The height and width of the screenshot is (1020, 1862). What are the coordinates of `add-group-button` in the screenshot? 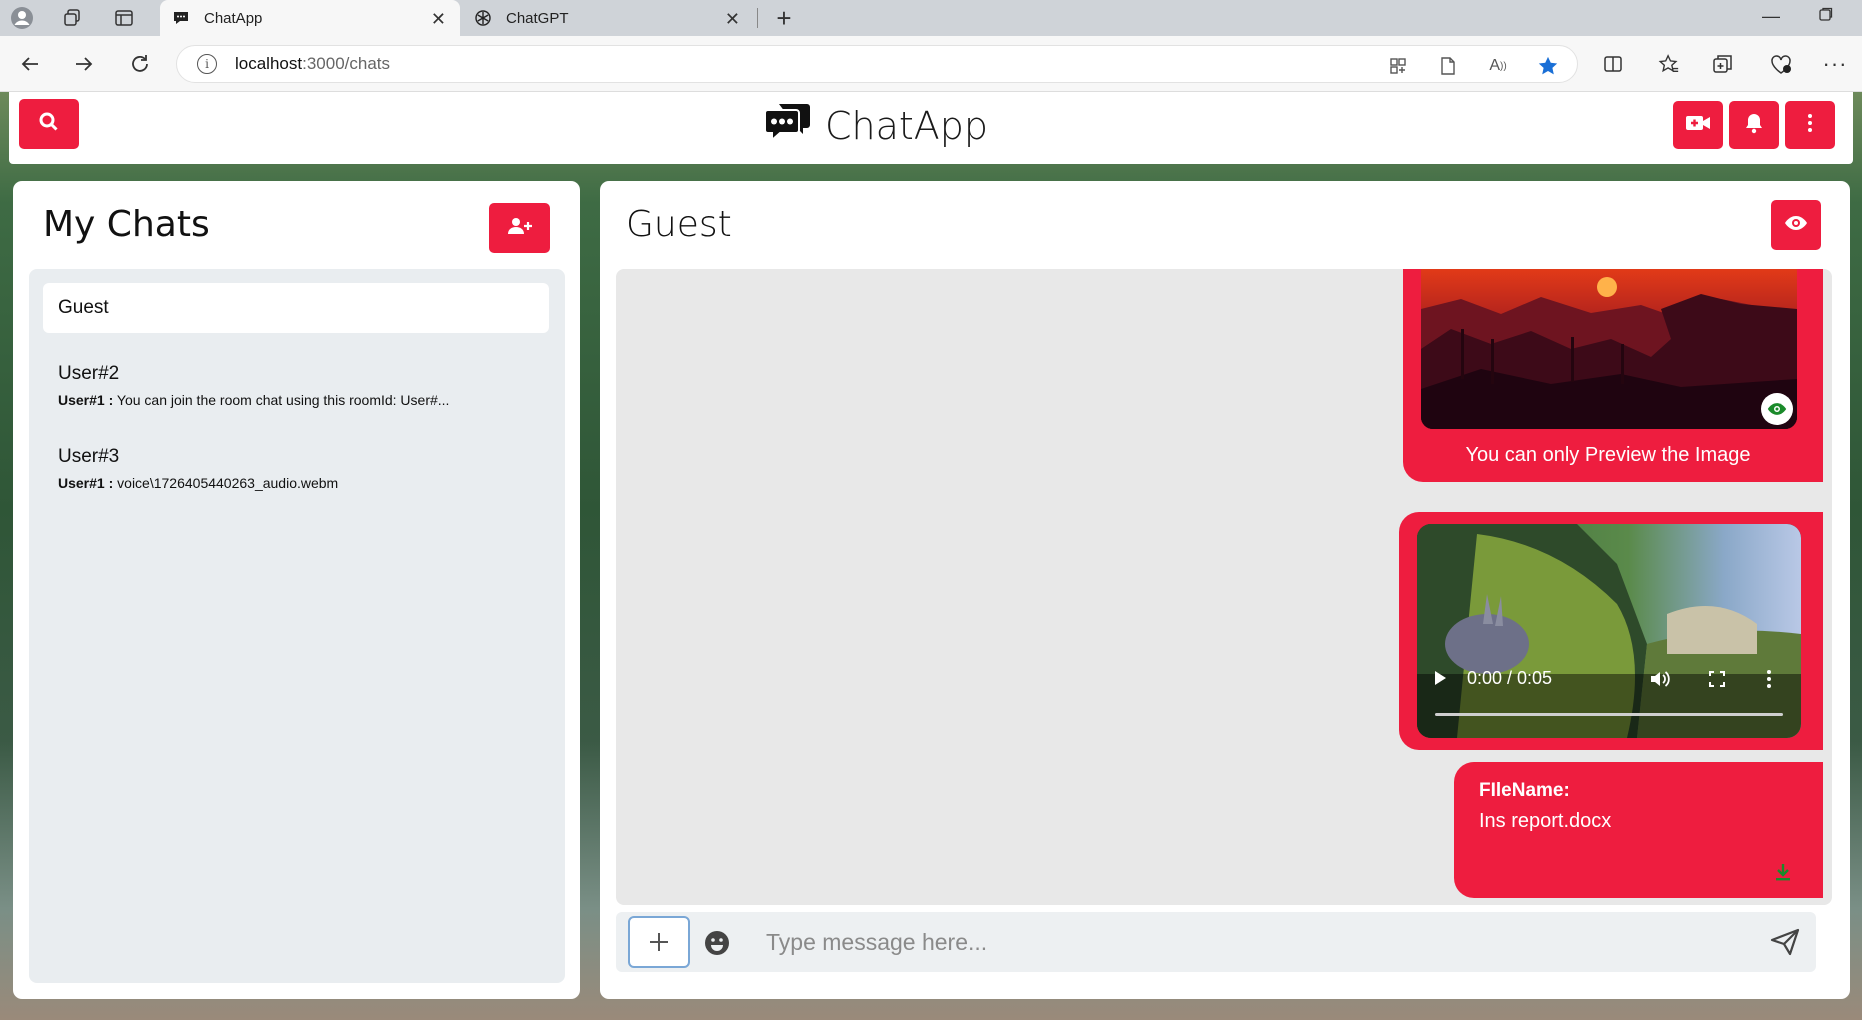 It's located at (519, 228).